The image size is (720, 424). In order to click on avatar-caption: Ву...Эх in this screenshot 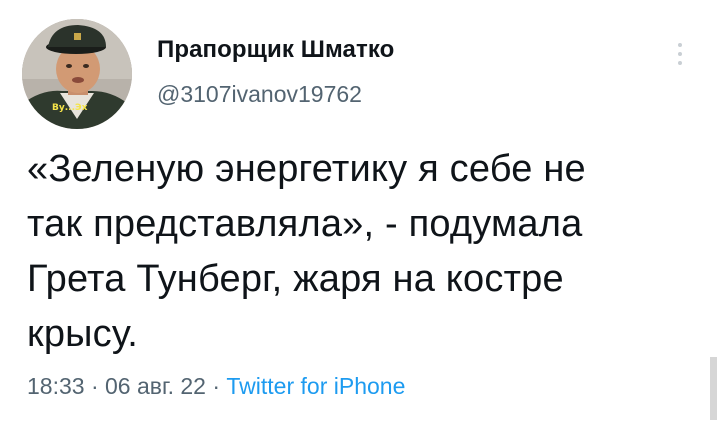, I will do `click(70, 108)`.